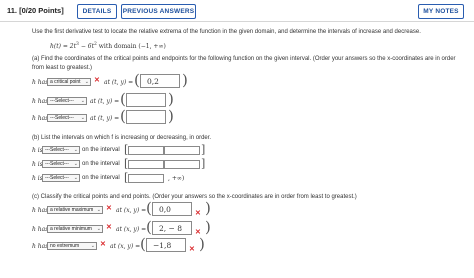 This screenshot has width=474, height=278. I want to click on part-b-row1-start, so click(146, 150).